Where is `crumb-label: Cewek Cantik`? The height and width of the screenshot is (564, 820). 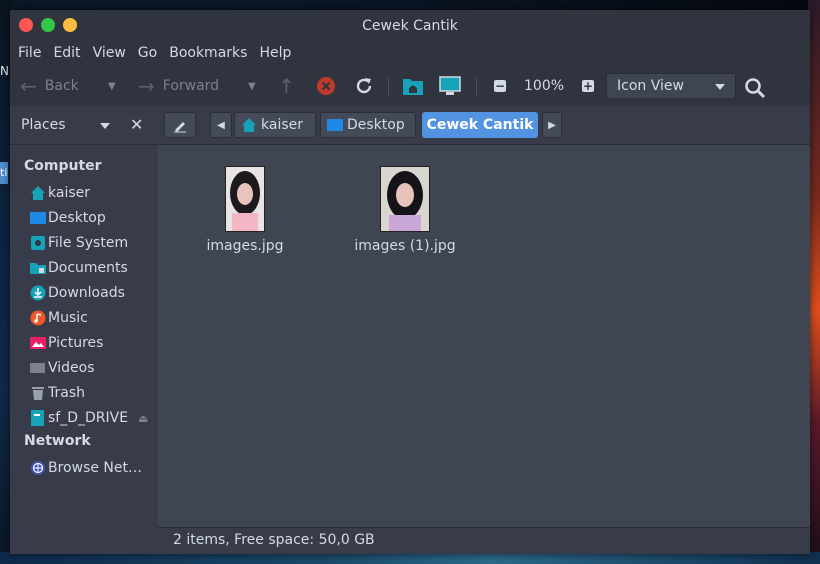 crumb-label: Cewek Cantik is located at coordinates (480, 125).